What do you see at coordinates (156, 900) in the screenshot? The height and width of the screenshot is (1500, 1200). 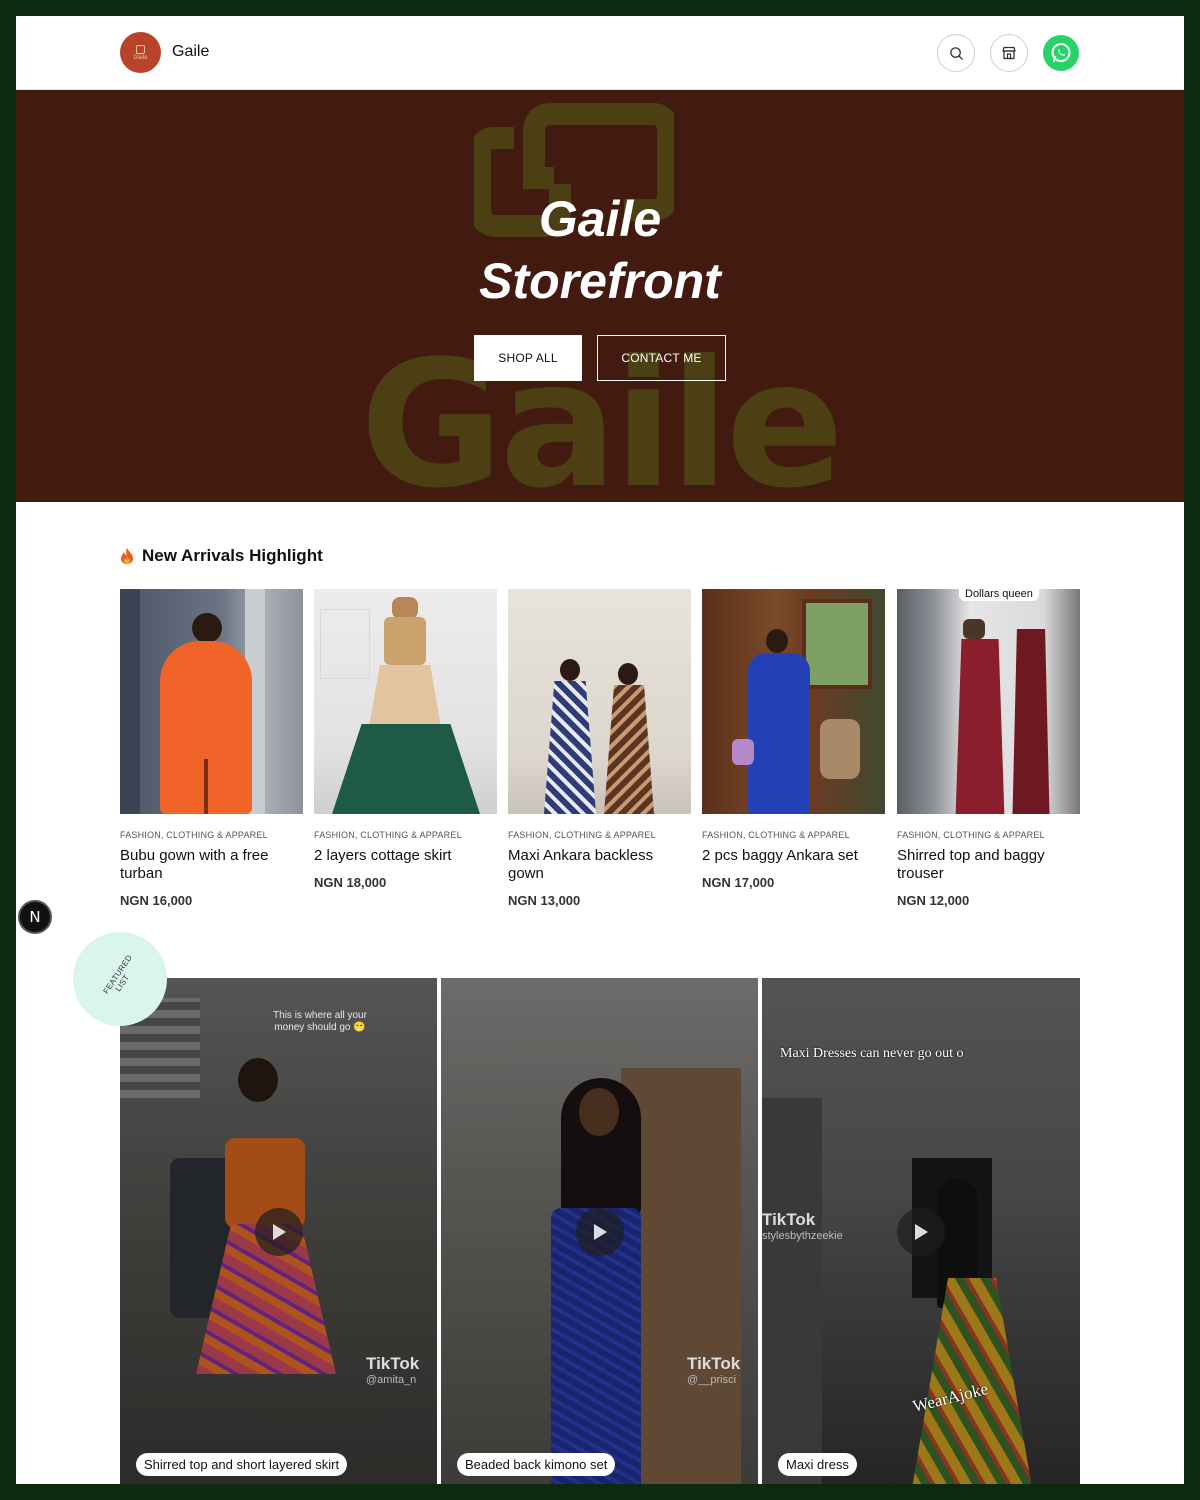 I see `product-price: NGN 16,000` at bounding box center [156, 900].